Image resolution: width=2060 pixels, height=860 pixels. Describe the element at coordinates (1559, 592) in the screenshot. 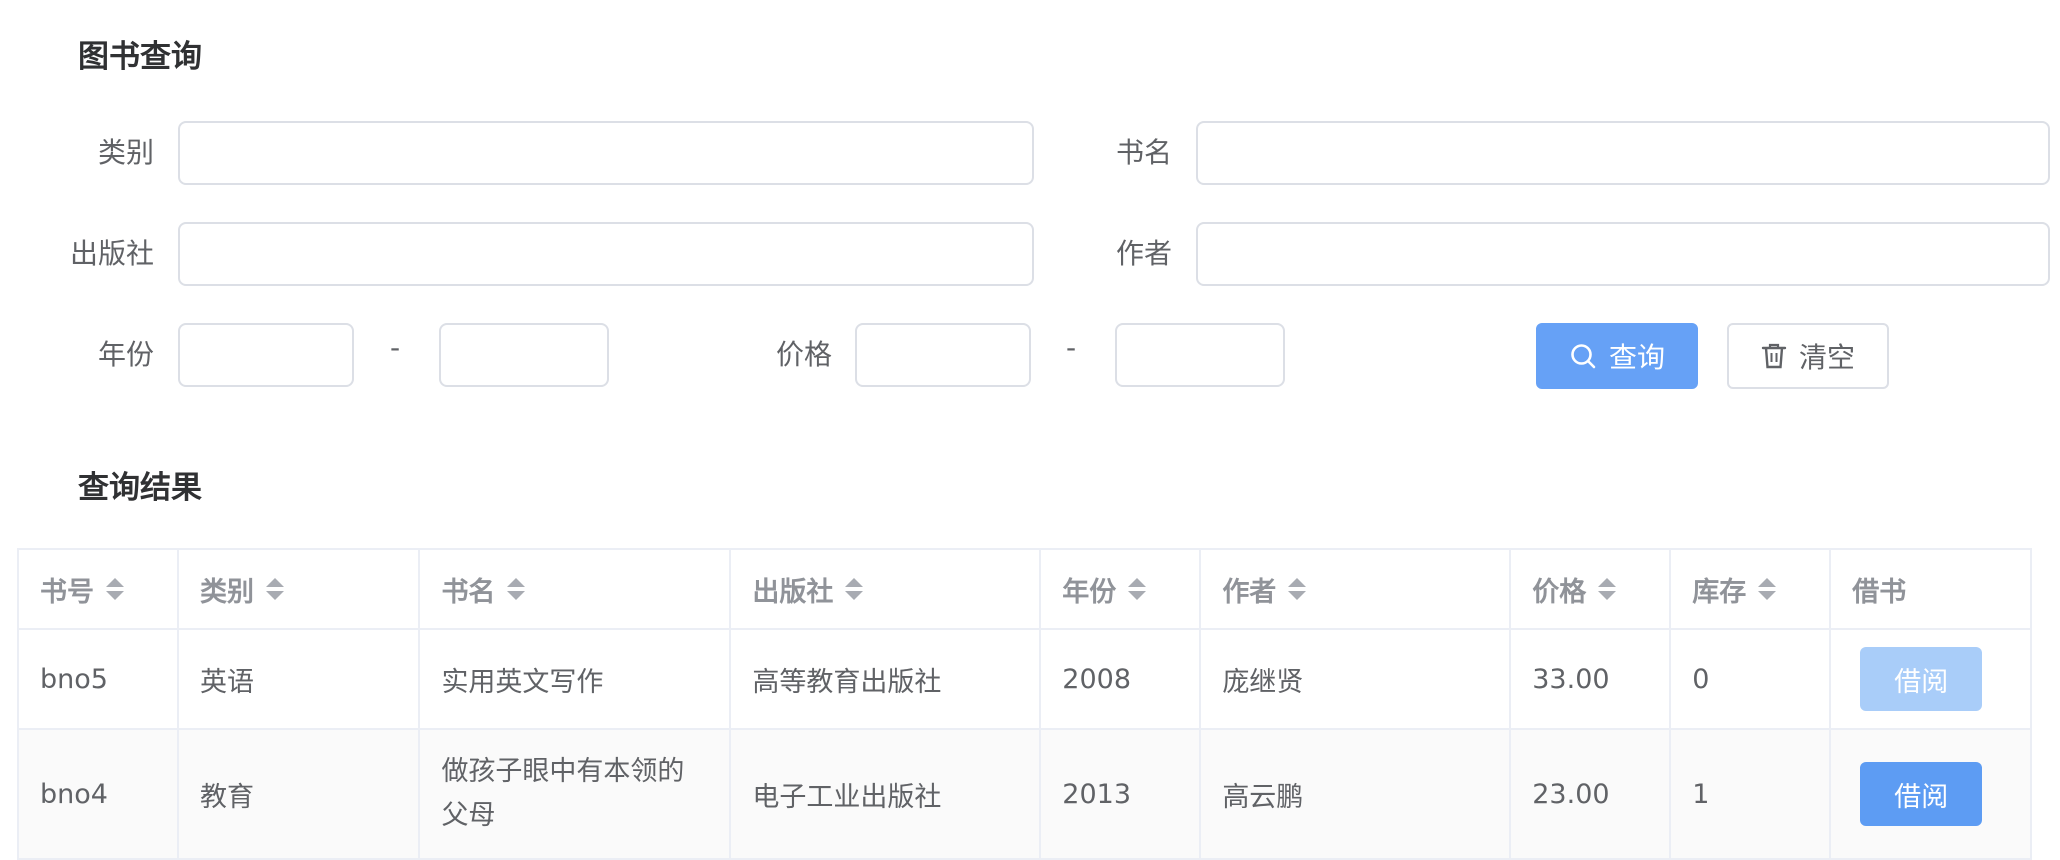

I see `column-header-label: 价格` at that location.